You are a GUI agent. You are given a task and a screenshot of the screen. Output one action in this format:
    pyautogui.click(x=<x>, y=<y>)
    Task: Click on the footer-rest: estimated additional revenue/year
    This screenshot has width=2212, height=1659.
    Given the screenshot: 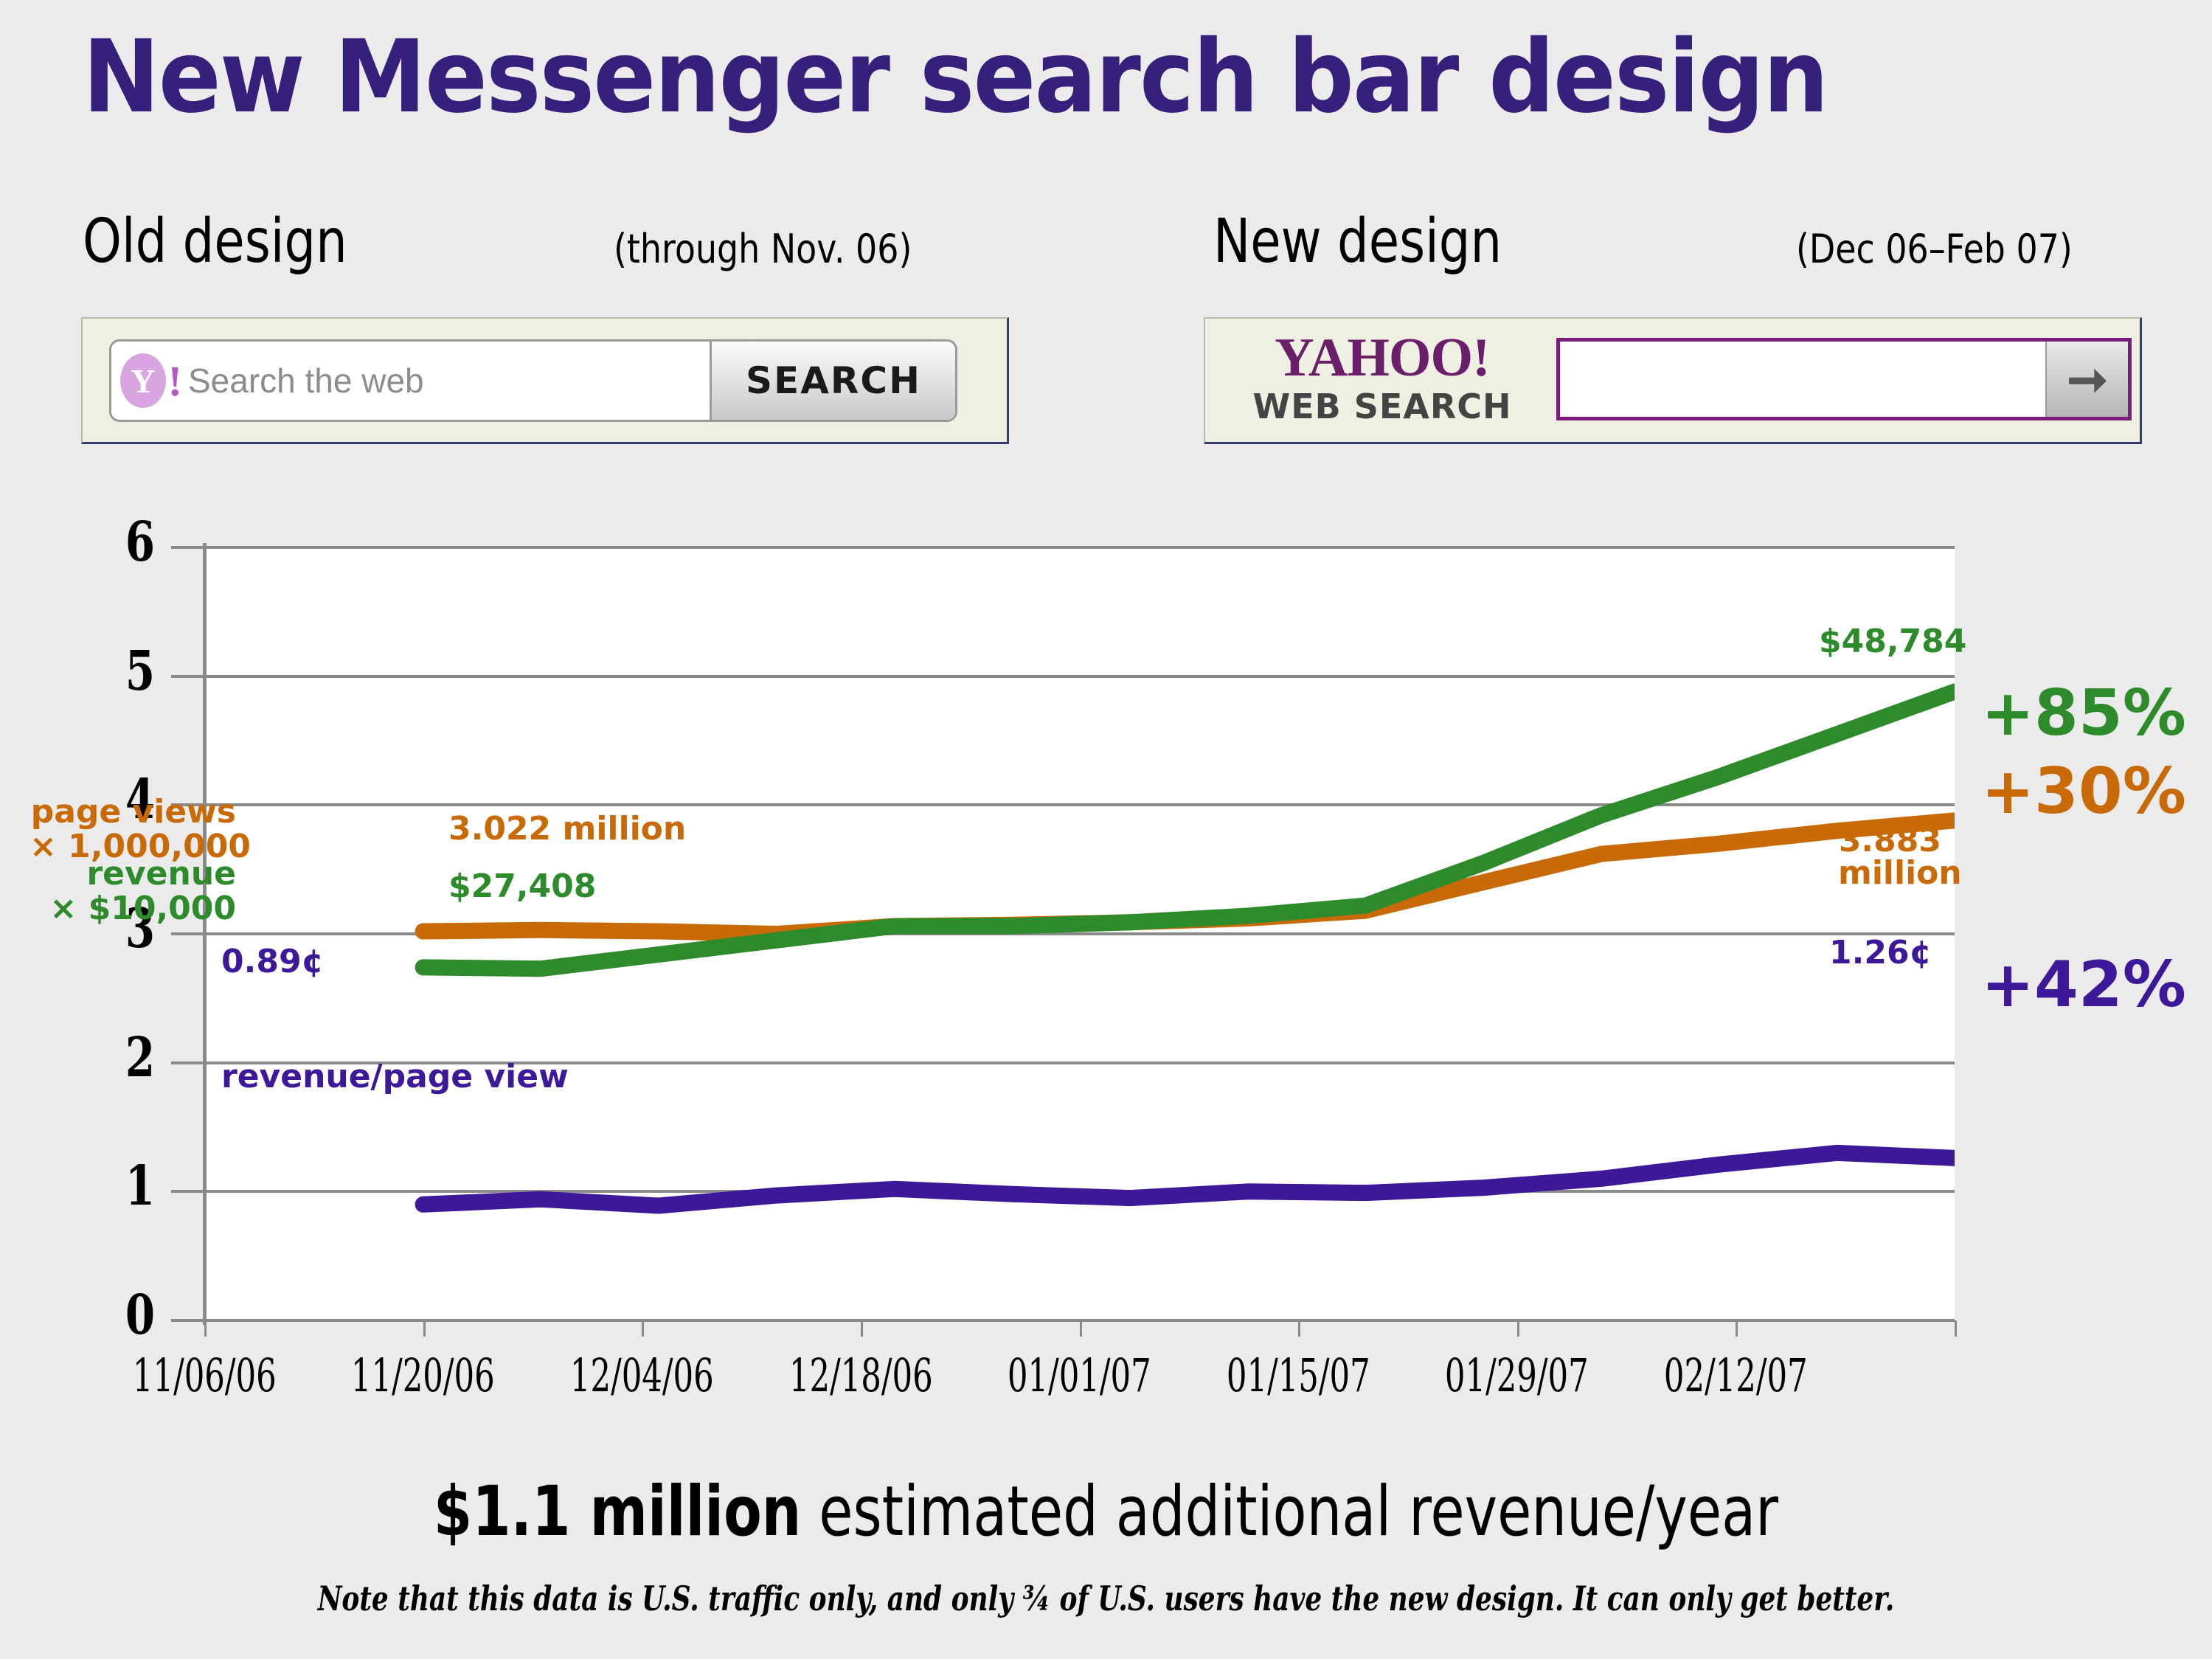 What is the action you would take?
    pyautogui.click(x=1290, y=1512)
    